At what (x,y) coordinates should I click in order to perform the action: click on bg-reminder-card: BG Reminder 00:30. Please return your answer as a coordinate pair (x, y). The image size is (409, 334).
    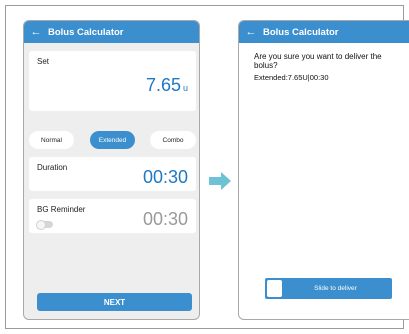
    Looking at the image, I should click on (112, 216).